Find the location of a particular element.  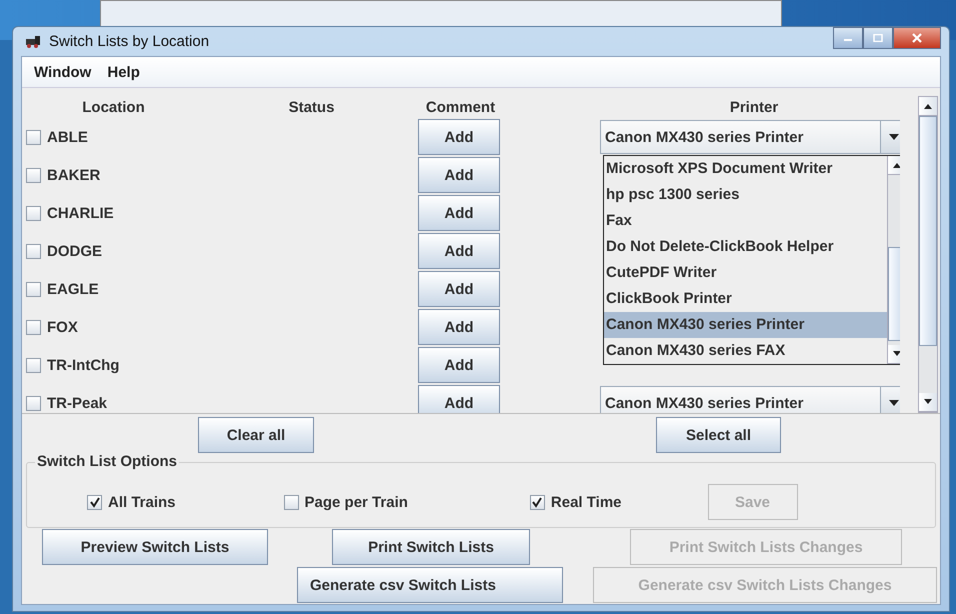

location-name: FOX is located at coordinates (62, 327).